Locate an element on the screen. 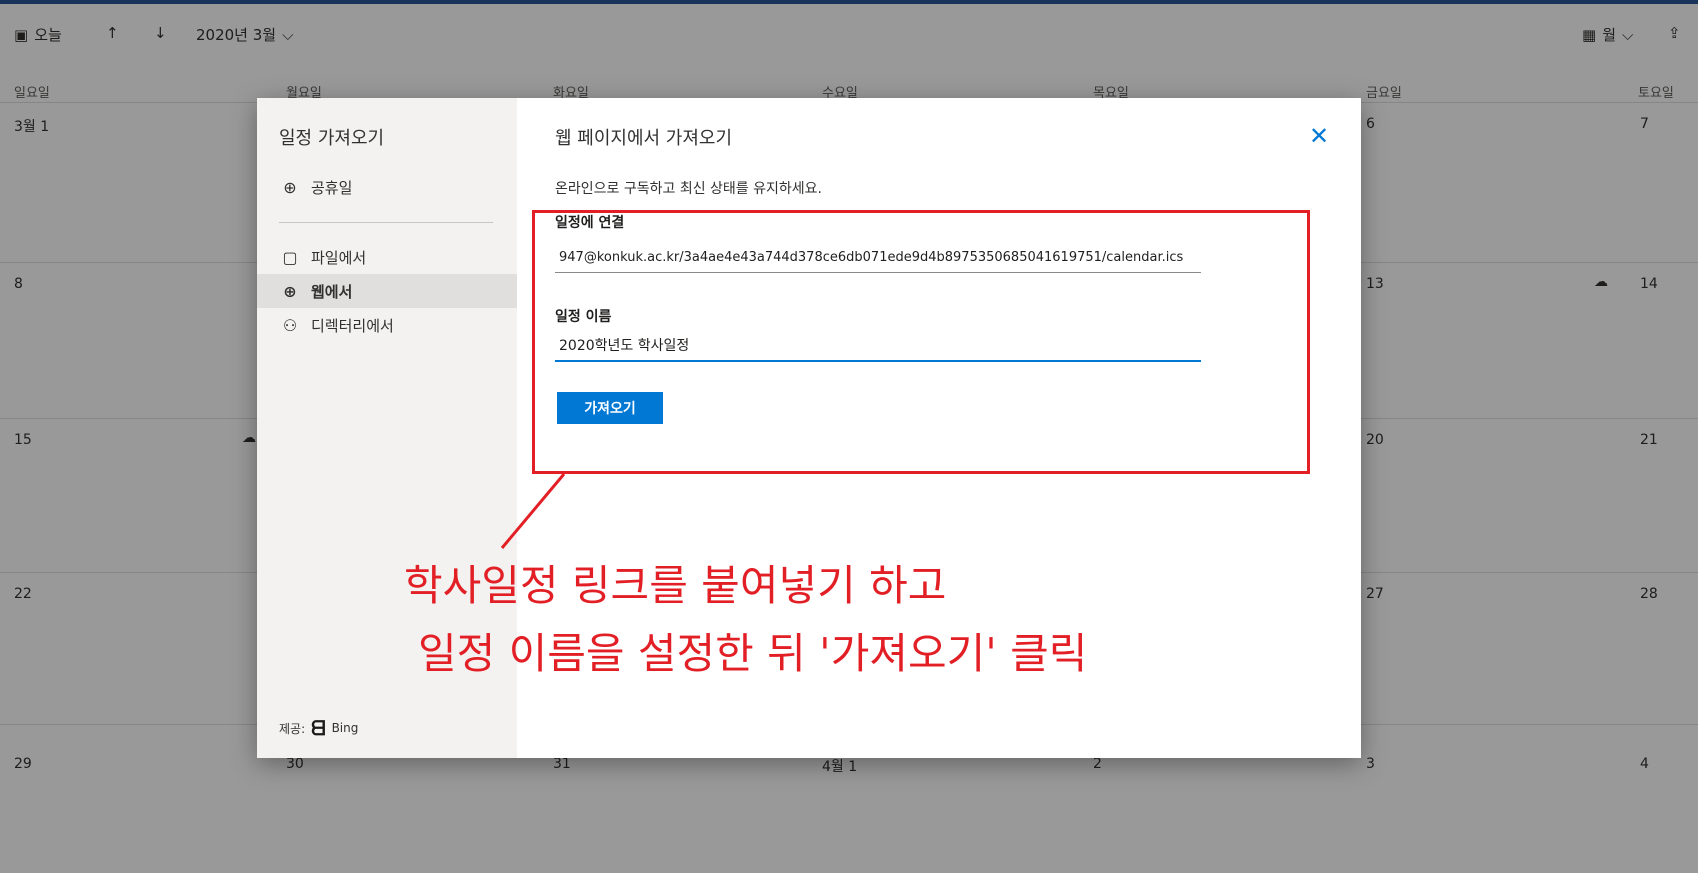 The width and height of the screenshot is (1698, 873). annotation-text-line1: 학사일정 링크를 붙여넣기 하고 is located at coordinates (675, 585).